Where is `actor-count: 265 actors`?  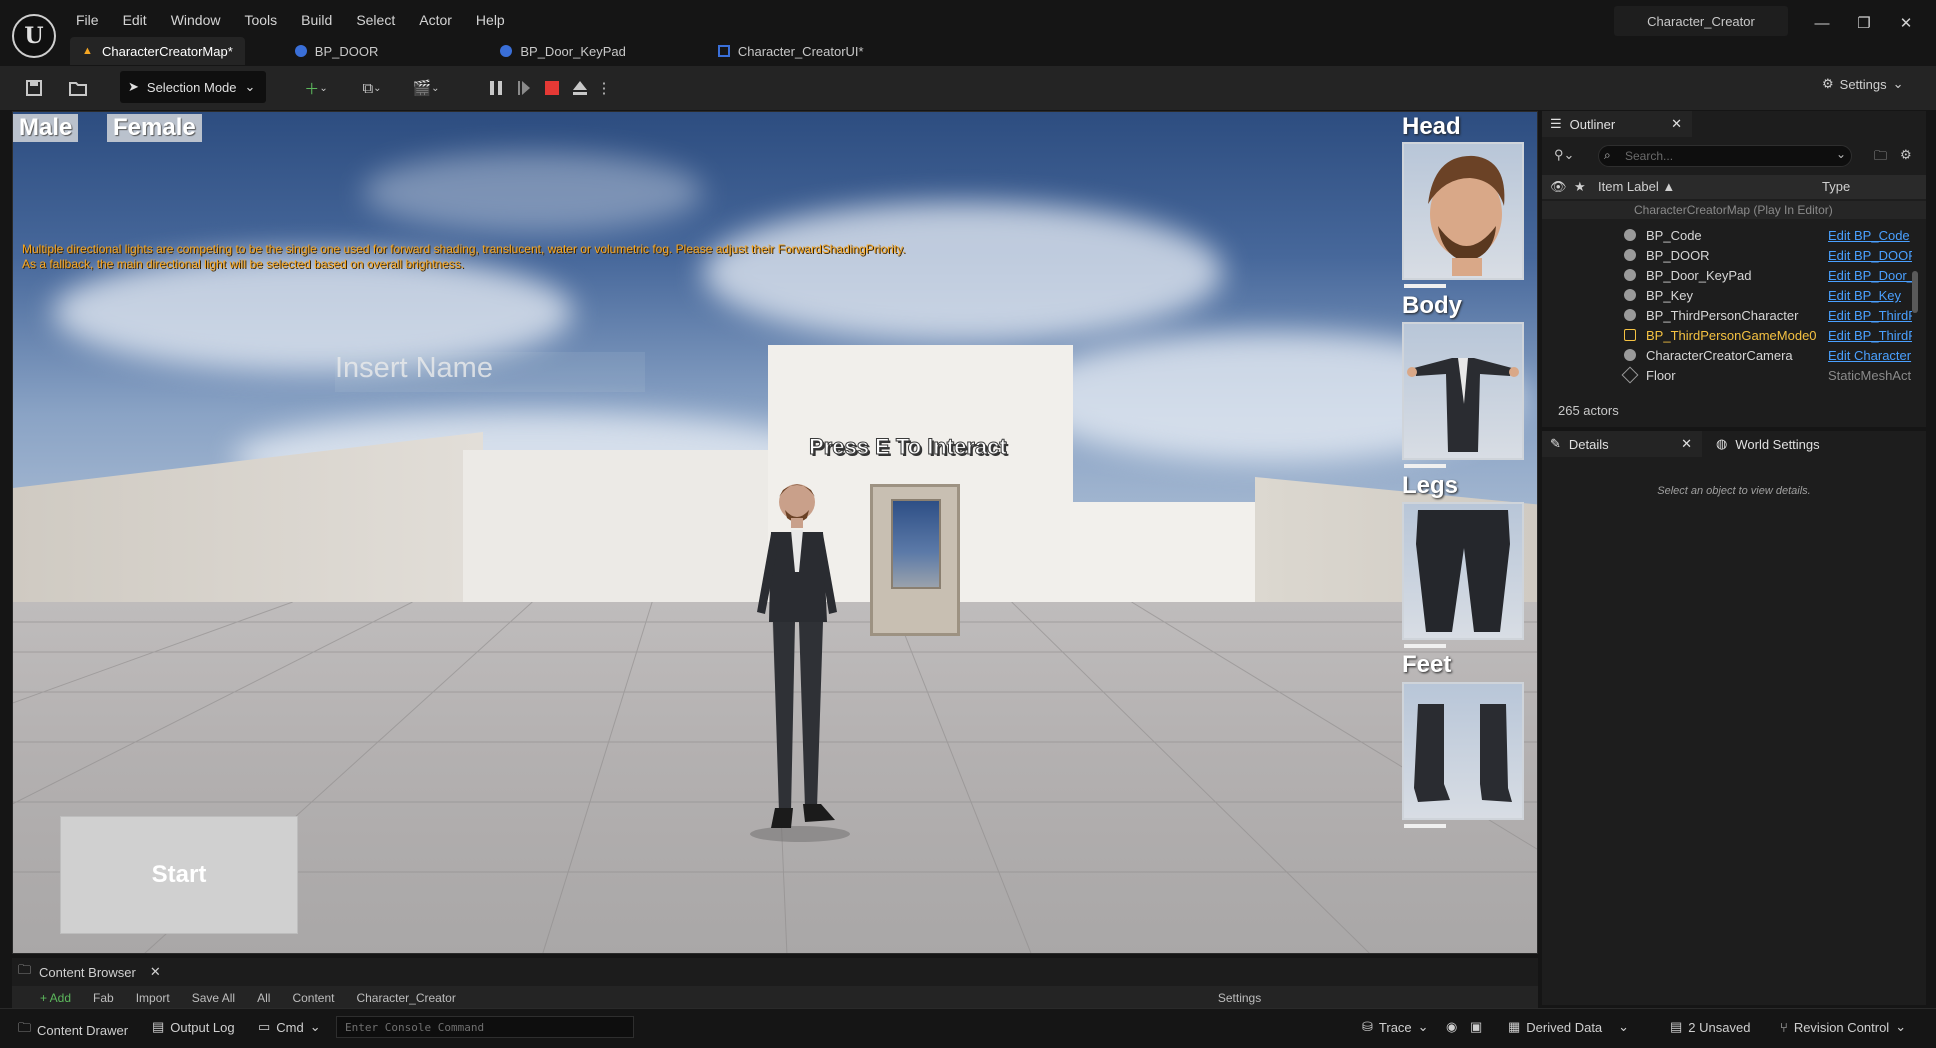 actor-count: 265 actors is located at coordinates (1588, 410).